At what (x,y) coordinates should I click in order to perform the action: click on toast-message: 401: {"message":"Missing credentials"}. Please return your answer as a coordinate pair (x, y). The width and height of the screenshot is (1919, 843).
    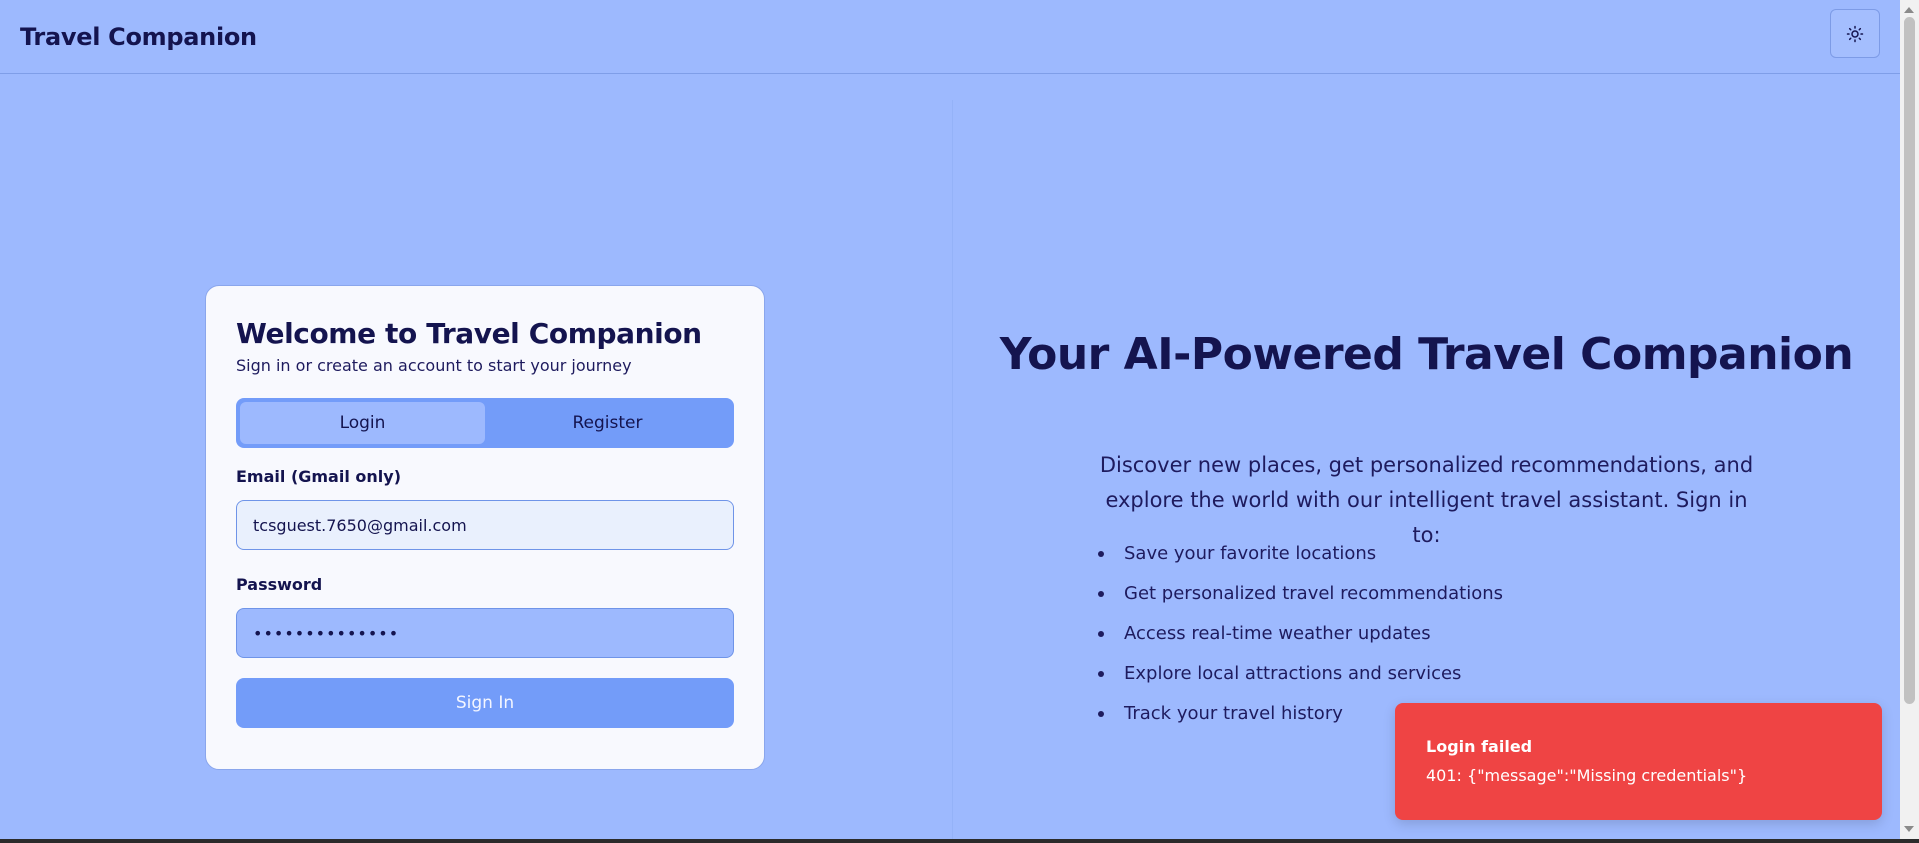
    Looking at the image, I should click on (1587, 775).